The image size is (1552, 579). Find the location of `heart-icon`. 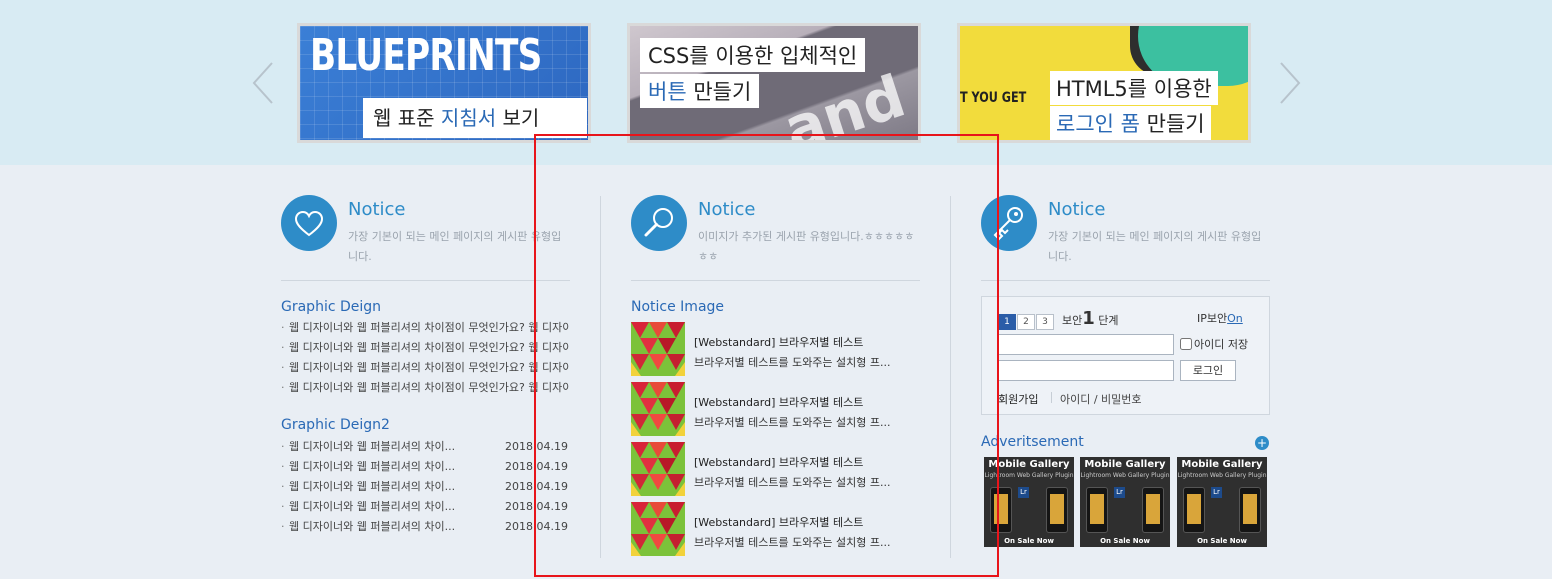

heart-icon is located at coordinates (309, 223).